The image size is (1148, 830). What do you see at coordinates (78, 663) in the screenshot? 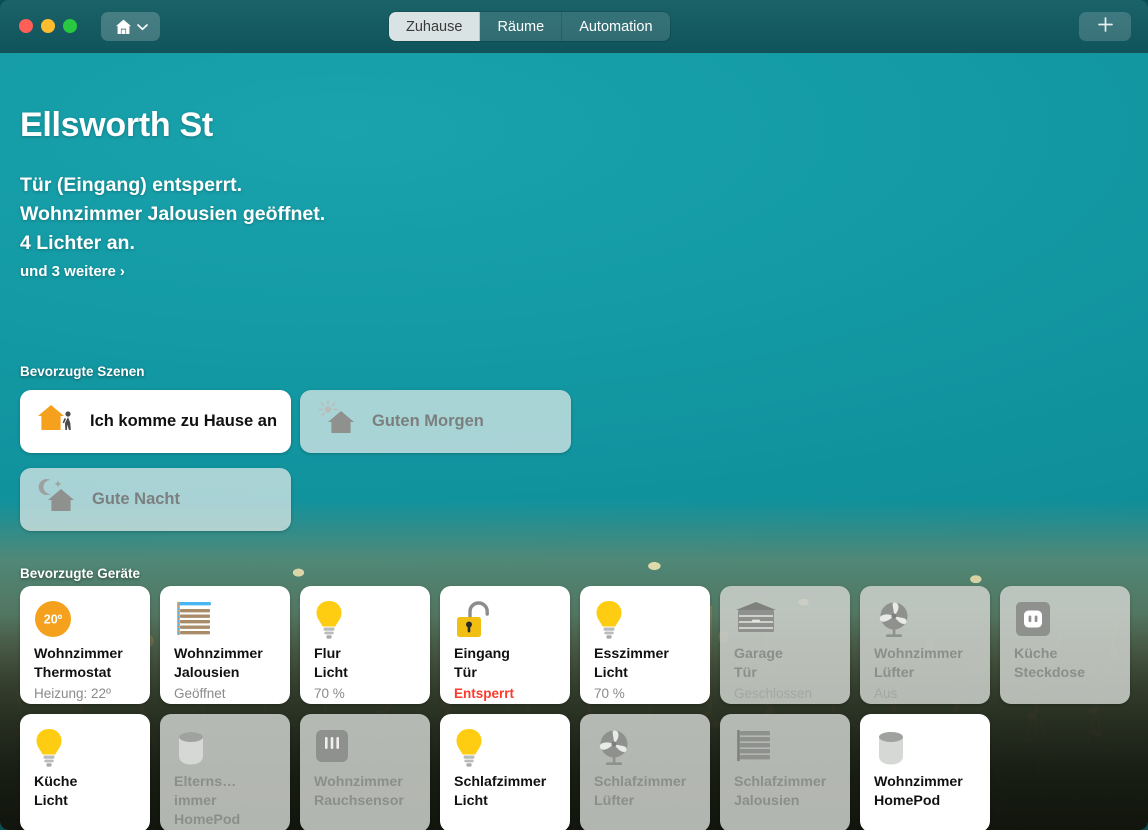
I see `device-name: Wohnzimmer Thermostat` at bounding box center [78, 663].